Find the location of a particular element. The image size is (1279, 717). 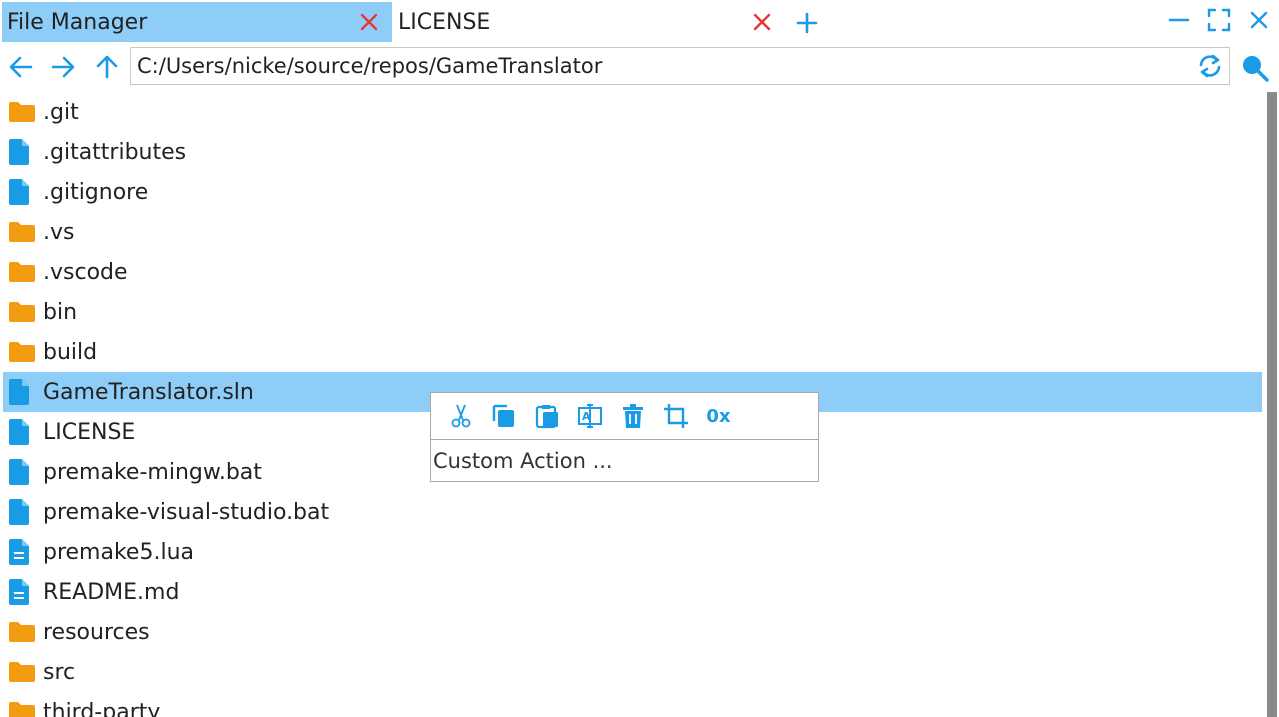

file-name: resources is located at coordinates (96, 632).